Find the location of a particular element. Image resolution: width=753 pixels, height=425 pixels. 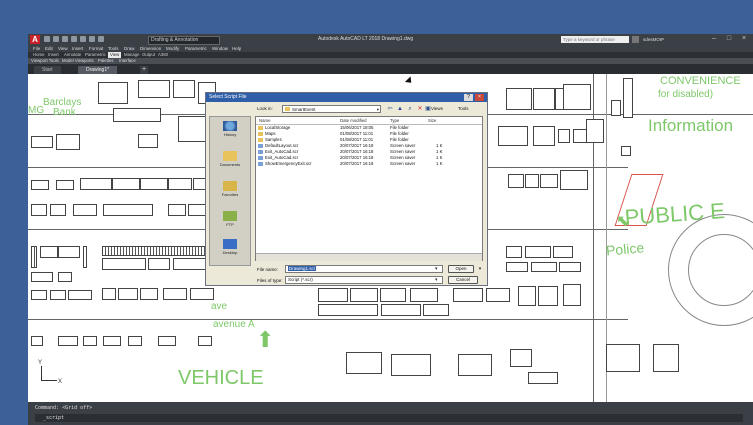

dialog-title: Select Script File is located at coordinates (346, 97).